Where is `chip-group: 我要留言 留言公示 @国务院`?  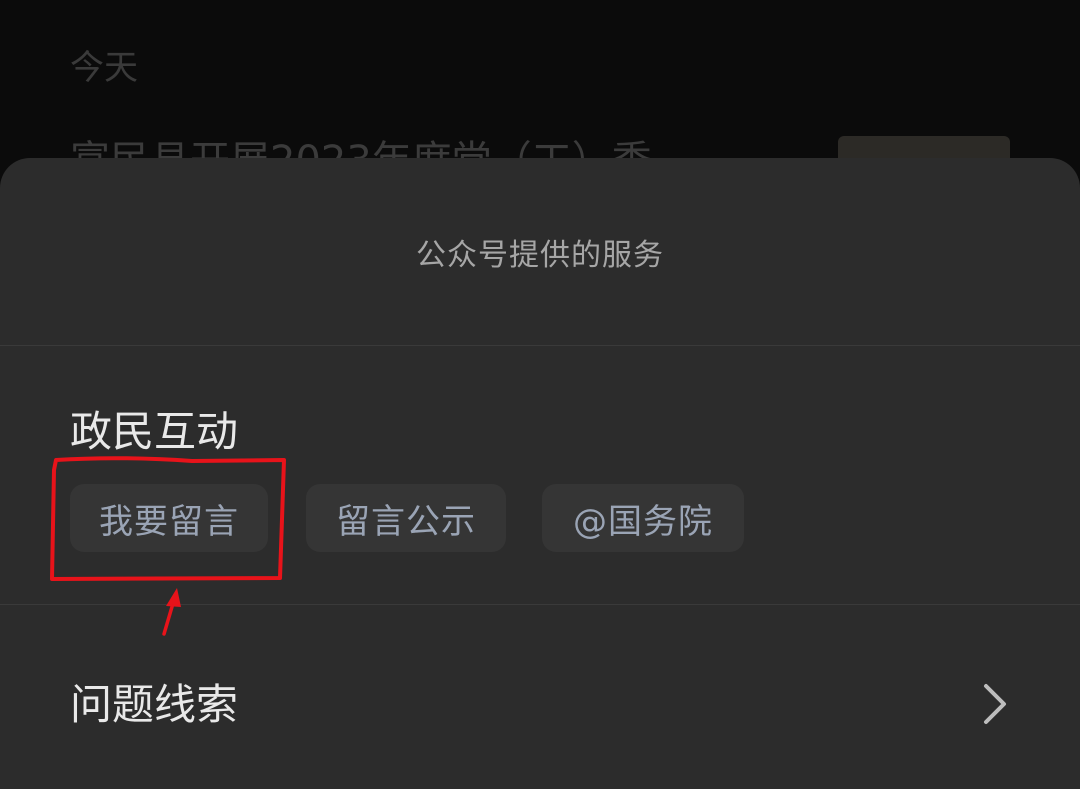 chip-group: 我要留言 留言公示 @国务院 is located at coordinates (540, 519).